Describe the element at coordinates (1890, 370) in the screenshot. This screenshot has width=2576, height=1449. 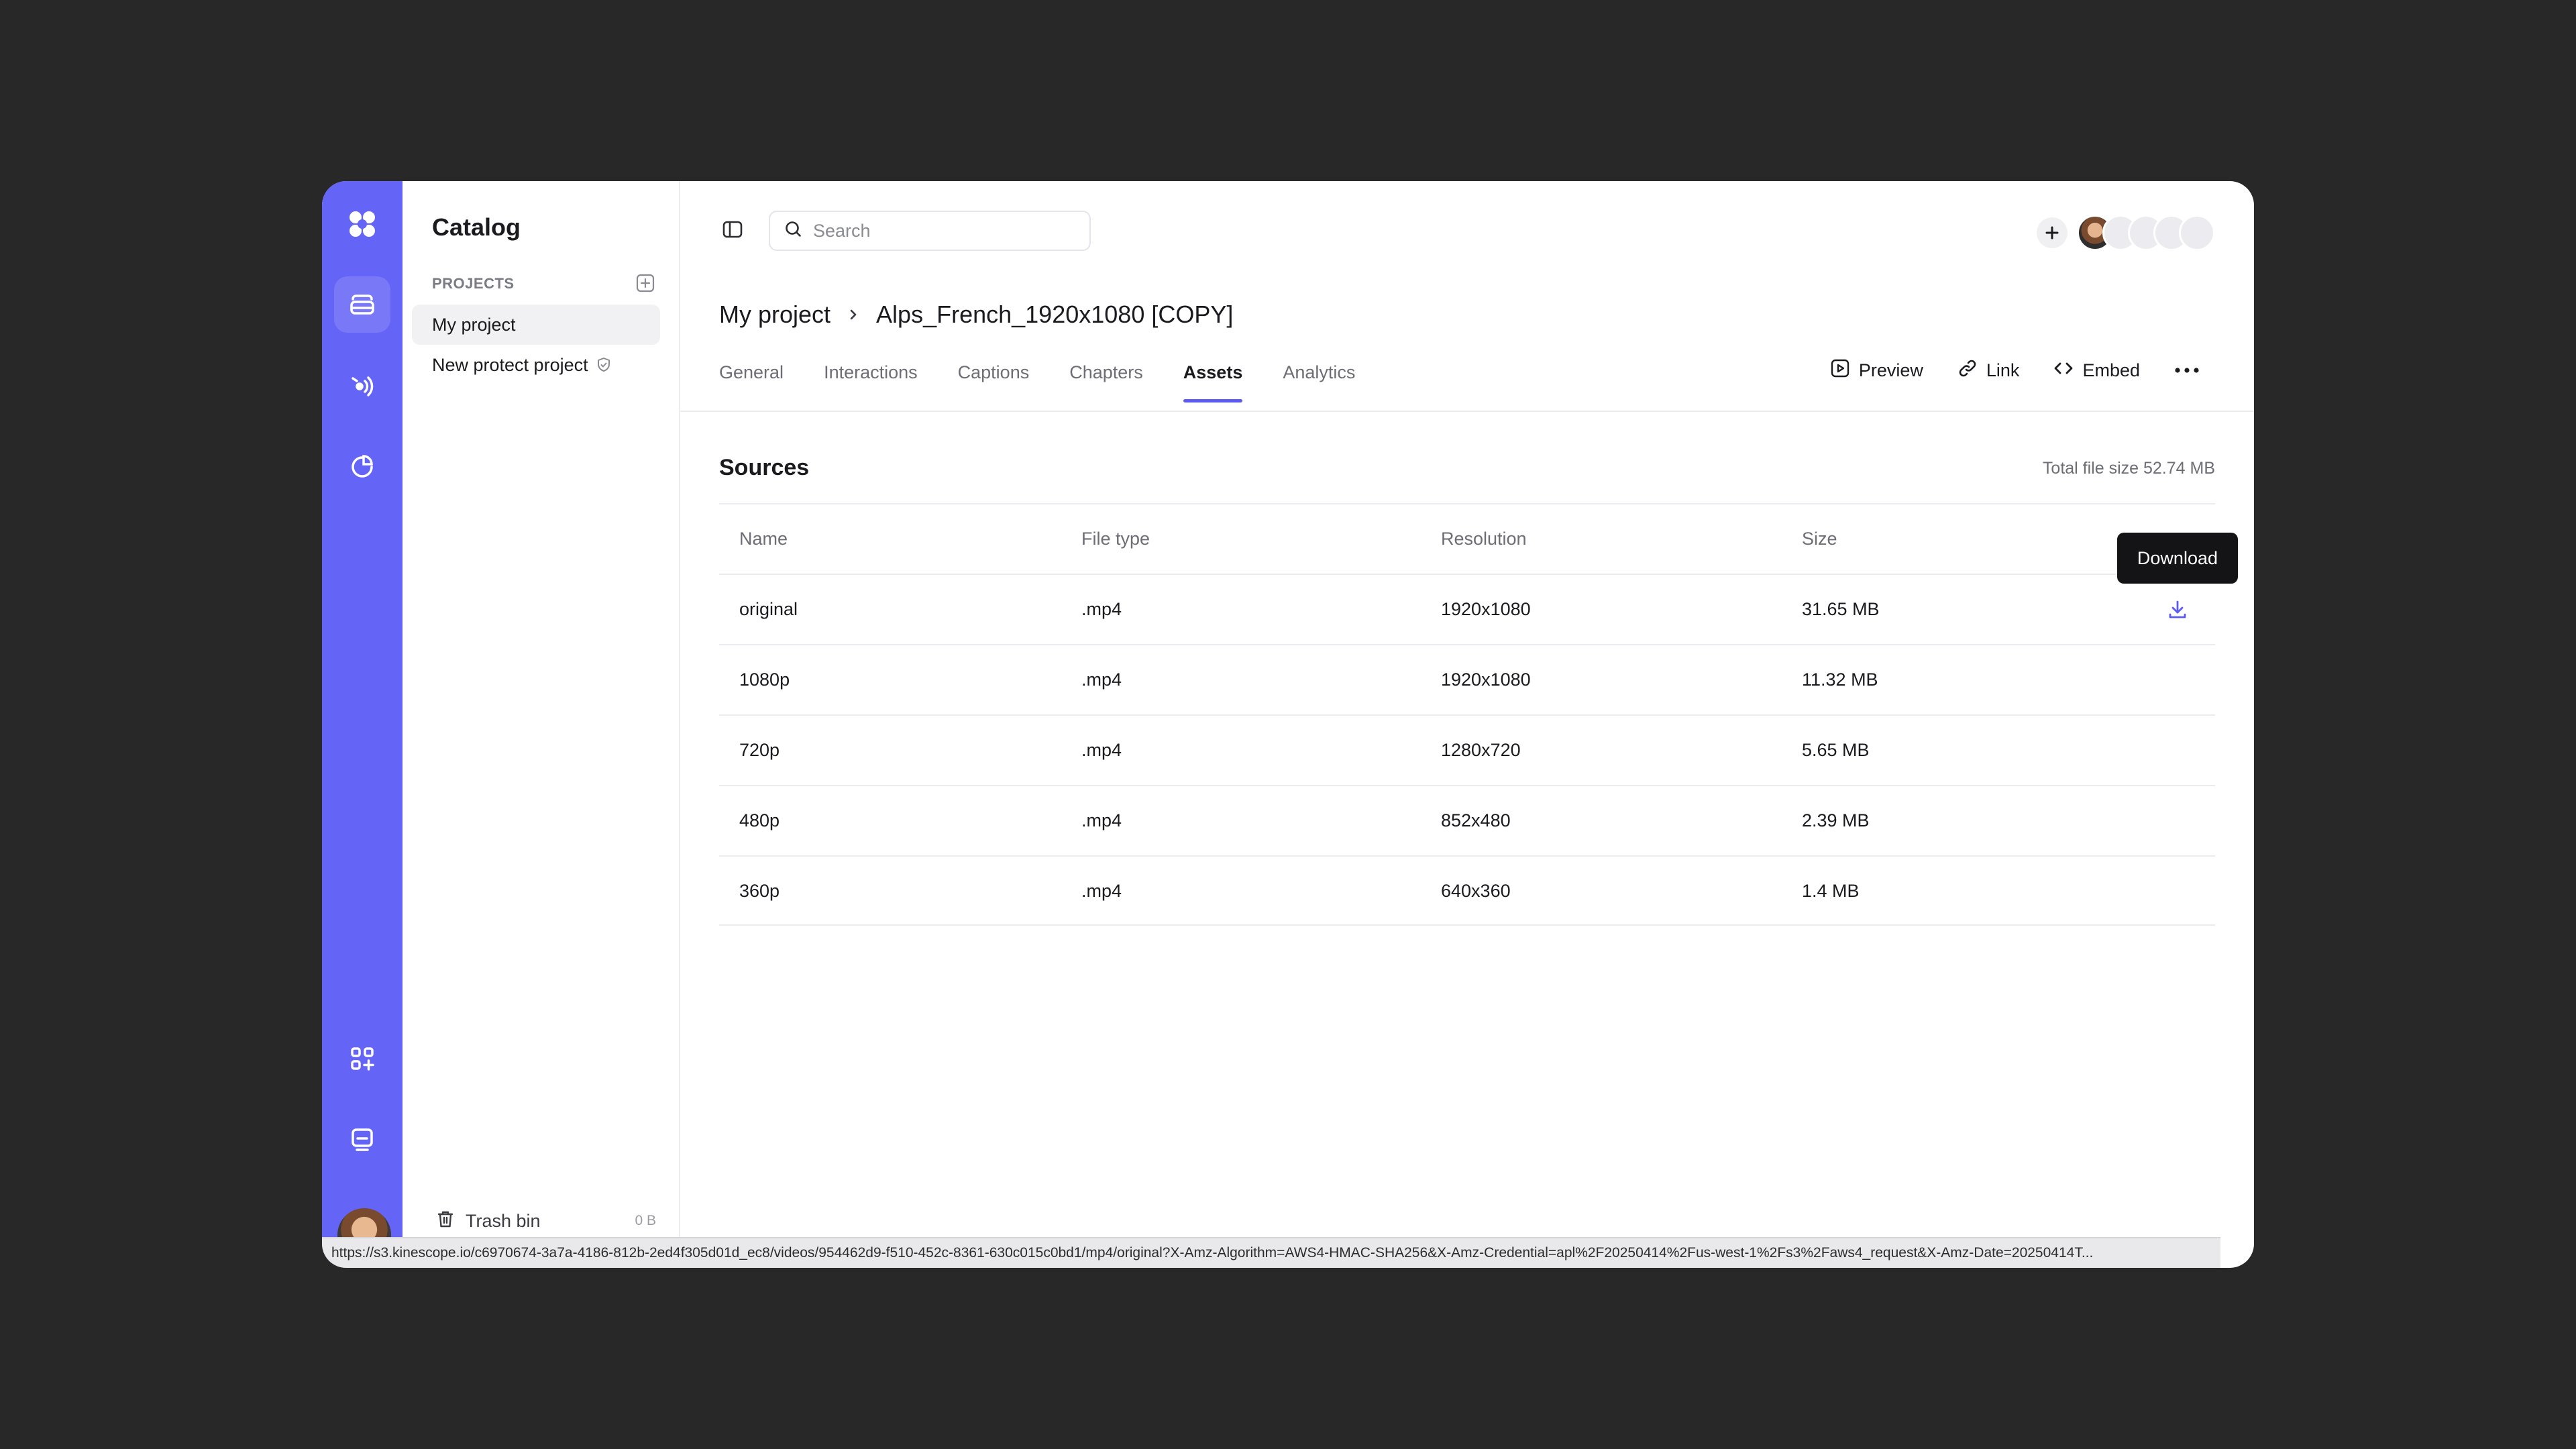
I see `preview-label: Preview` at that location.